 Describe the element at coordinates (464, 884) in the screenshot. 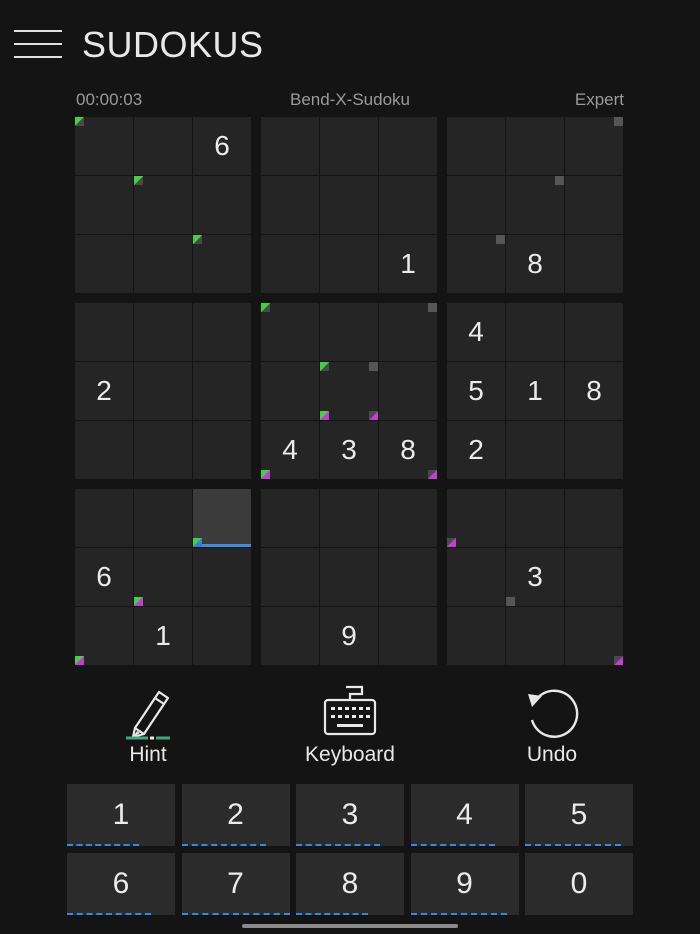

I see `number-key-9: 9` at that location.